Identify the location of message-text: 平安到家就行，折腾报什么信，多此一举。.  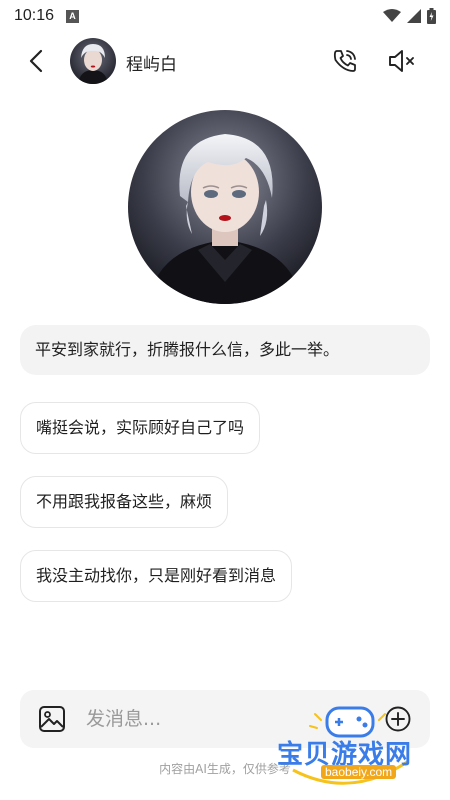
(187, 349).